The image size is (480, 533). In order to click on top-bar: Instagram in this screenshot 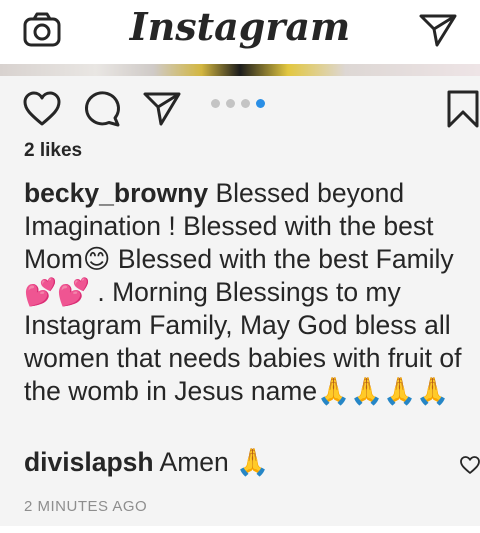, I will do `click(240, 32)`.